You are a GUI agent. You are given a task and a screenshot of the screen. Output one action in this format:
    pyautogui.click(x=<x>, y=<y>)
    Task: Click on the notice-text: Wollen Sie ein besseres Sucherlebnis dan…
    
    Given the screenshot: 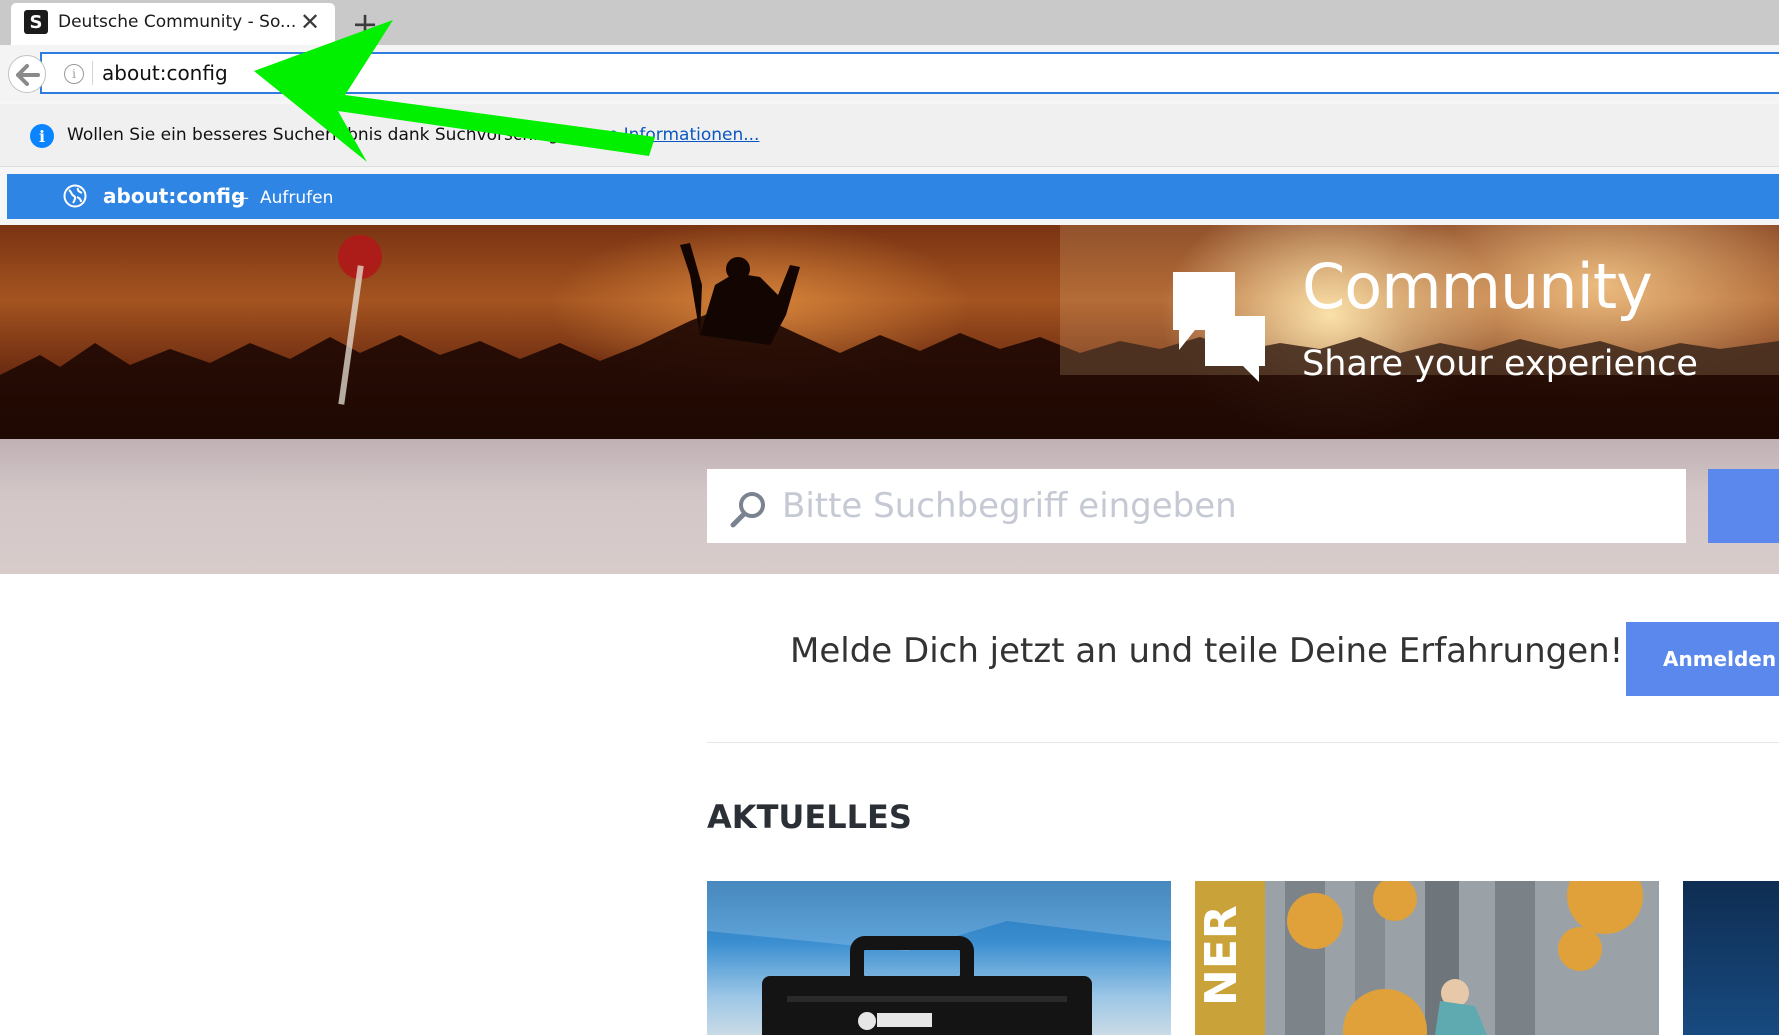 What is the action you would take?
    pyautogui.click(x=328, y=135)
    